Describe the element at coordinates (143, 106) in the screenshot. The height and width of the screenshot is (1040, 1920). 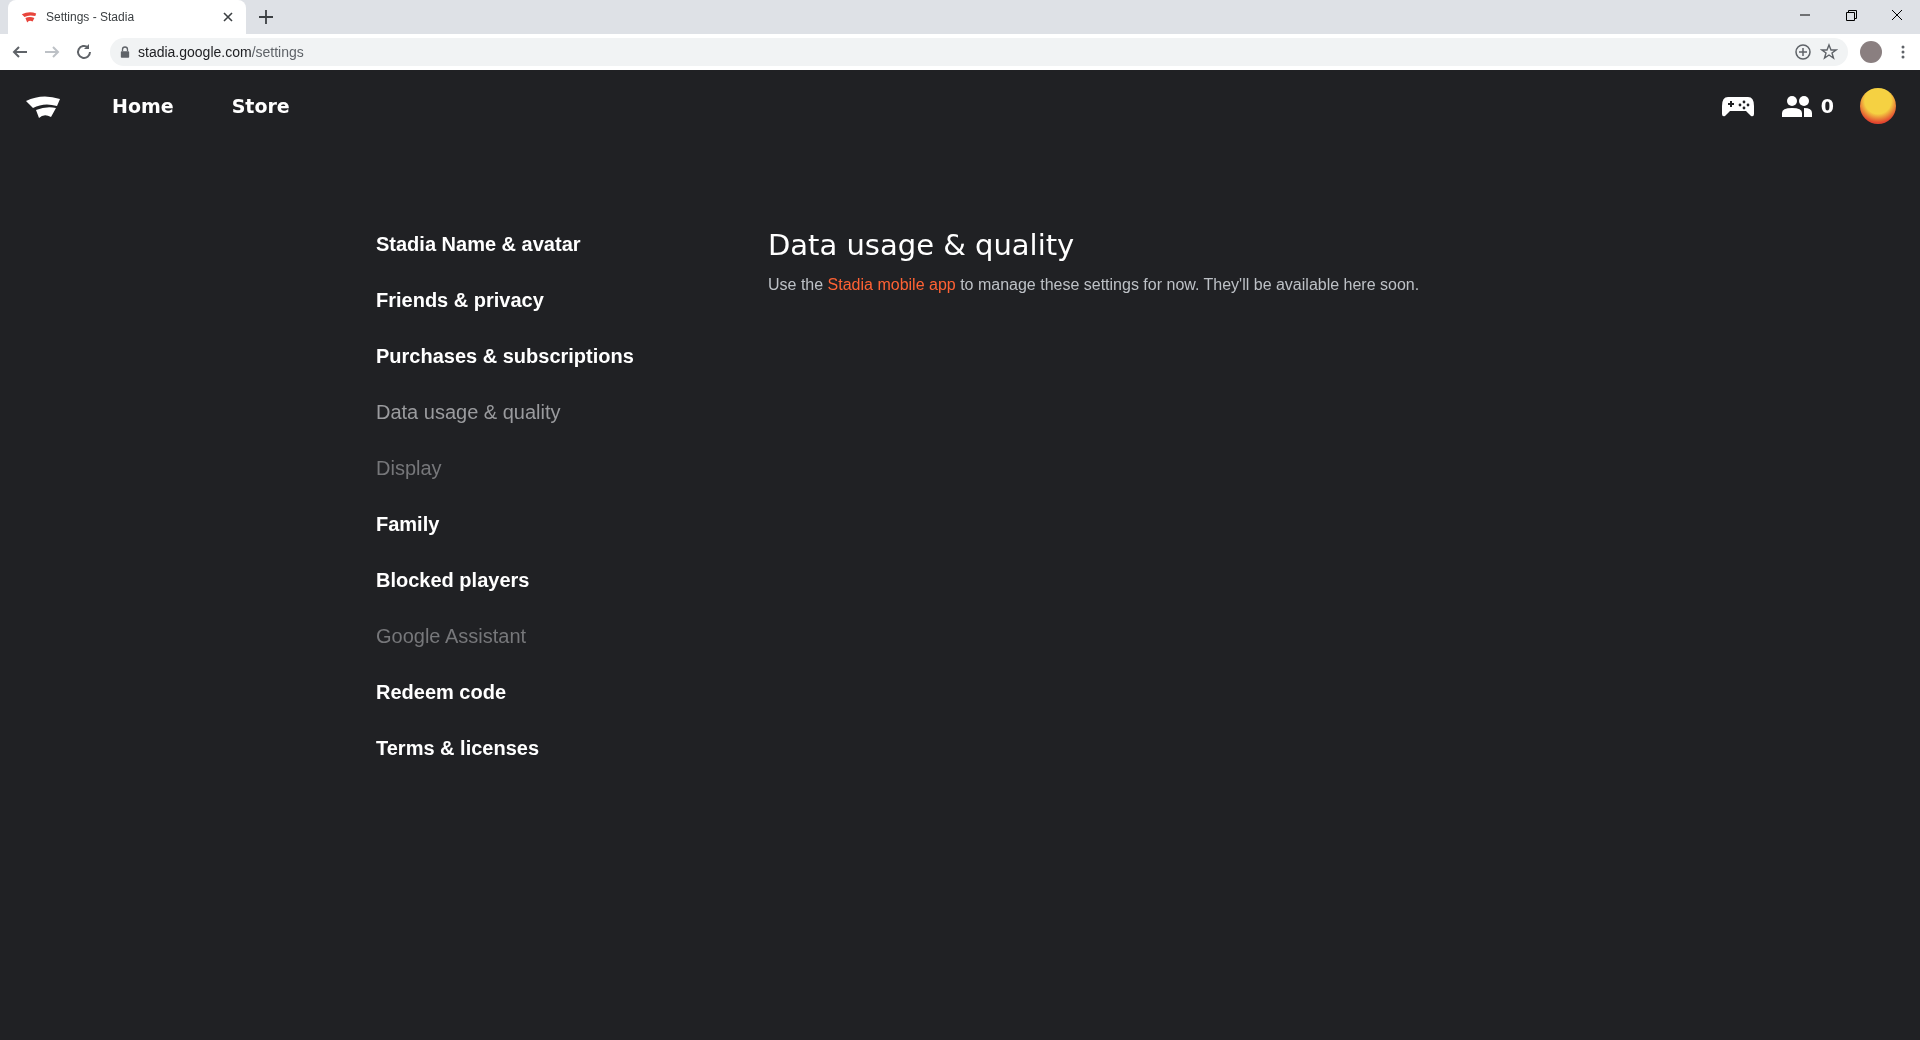
I see `nav-link: Home` at that location.